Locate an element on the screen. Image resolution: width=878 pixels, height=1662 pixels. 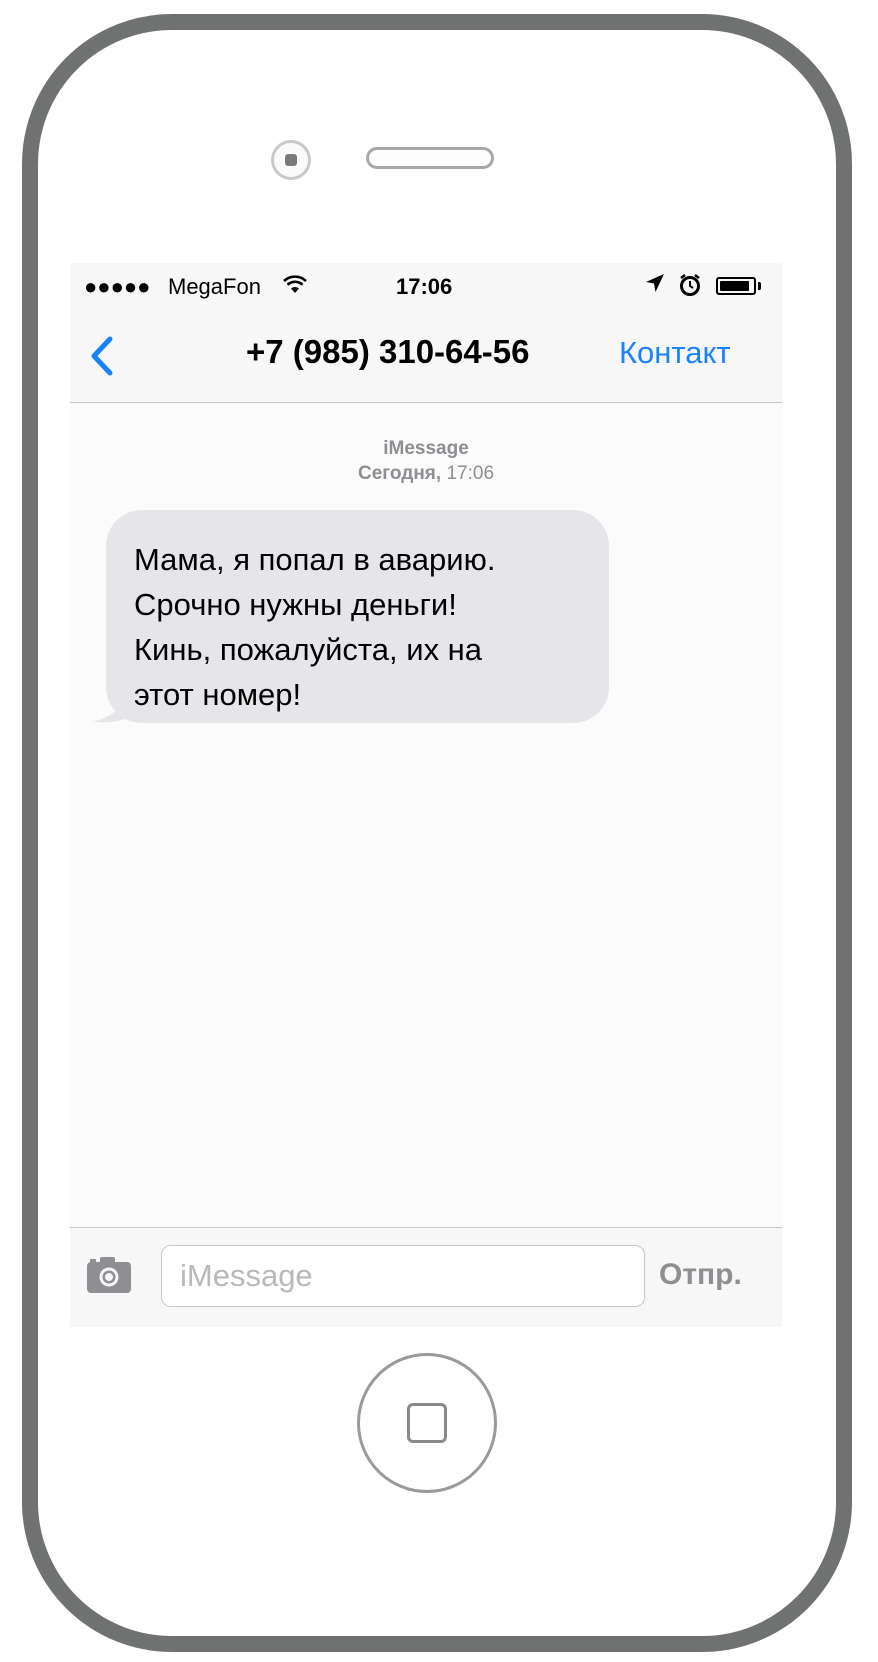
earpiece-speaker is located at coordinates (430, 158).